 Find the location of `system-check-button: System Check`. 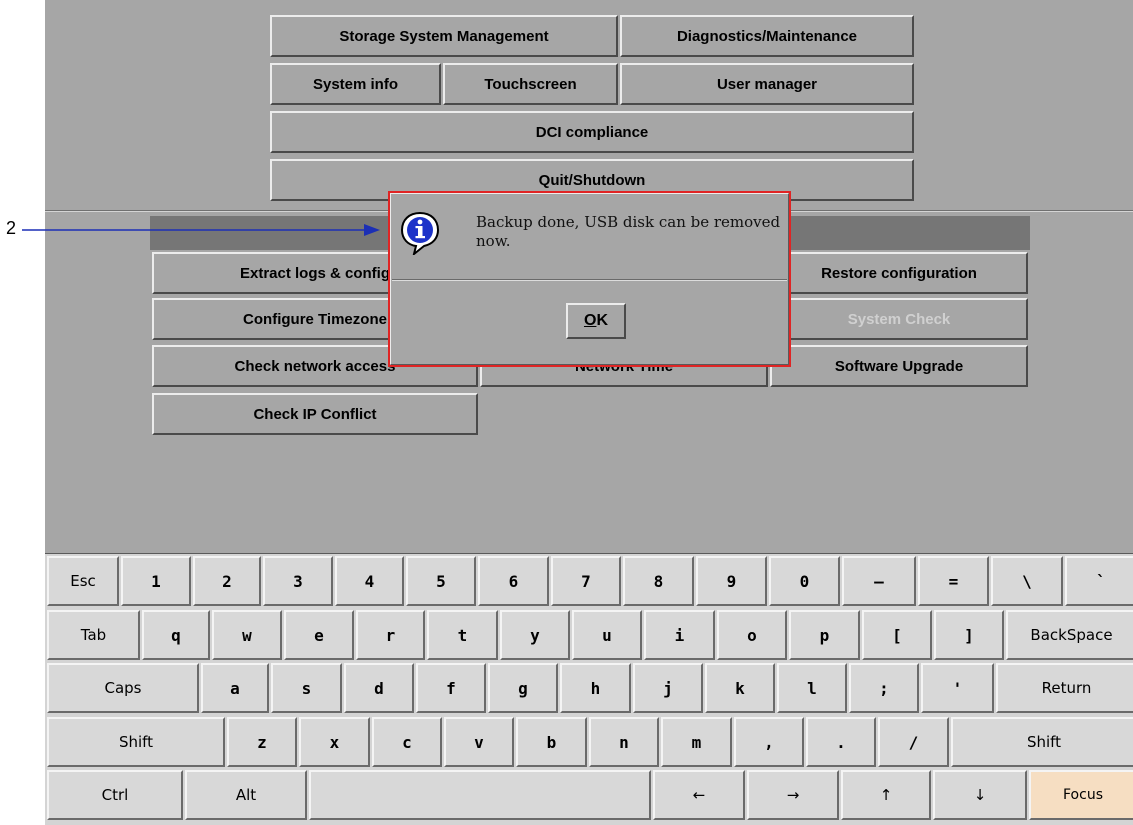

system-check-button: System Check is located at coordinates (899, 319).